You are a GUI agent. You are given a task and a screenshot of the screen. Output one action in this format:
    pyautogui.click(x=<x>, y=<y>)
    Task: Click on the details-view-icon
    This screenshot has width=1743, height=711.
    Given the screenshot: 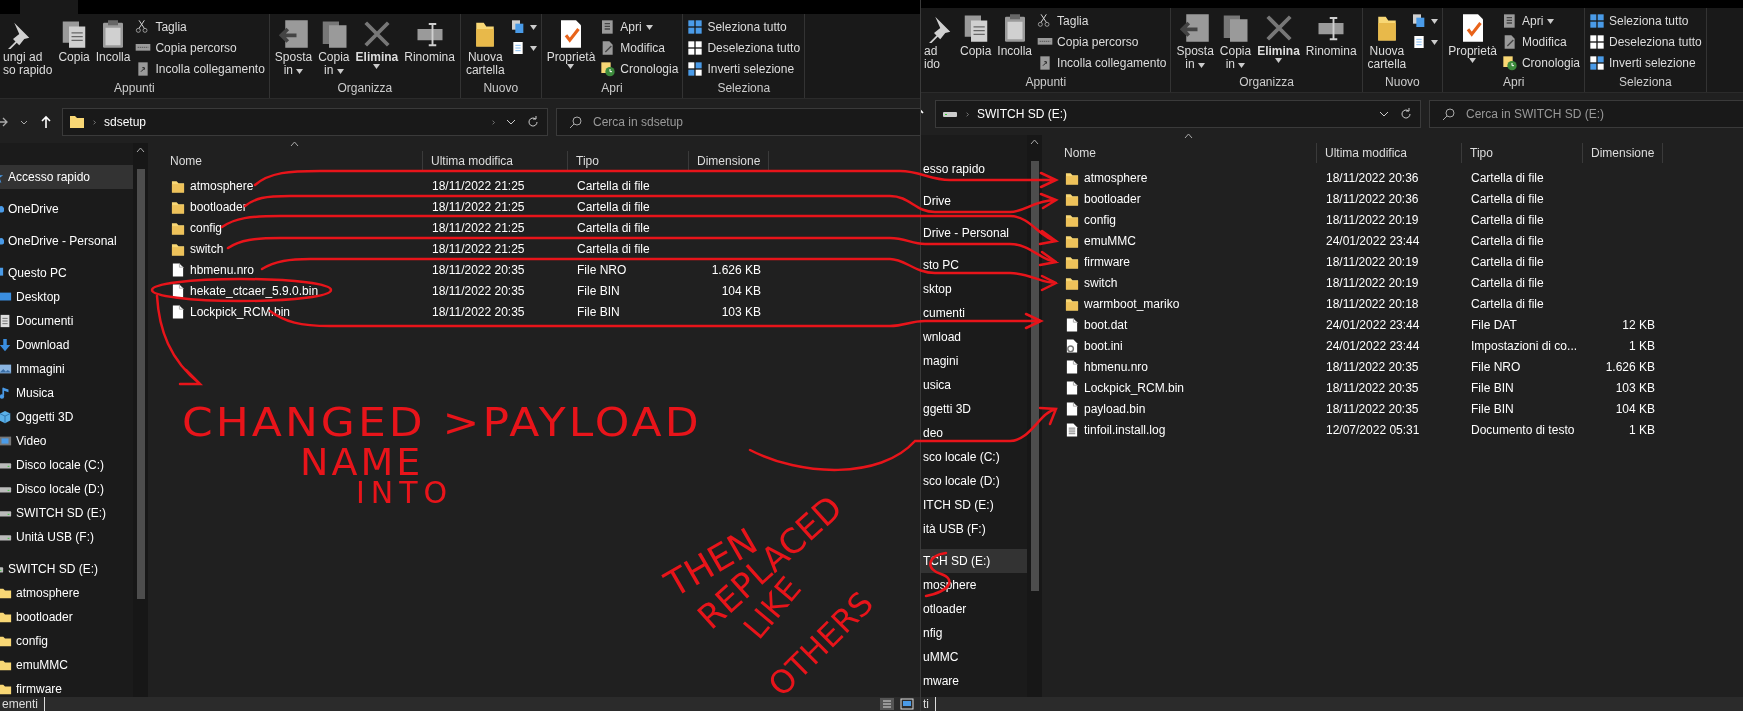 What is the action you would take?
    pyautogui.click(x=887, y=704)
    